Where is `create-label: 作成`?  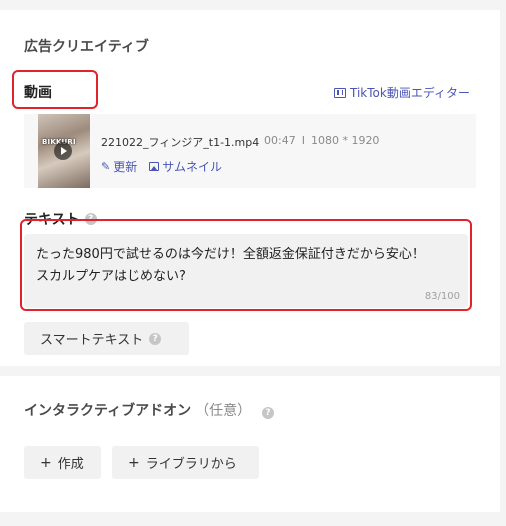
create-label: 作成 is located at coordinates (70, 464).